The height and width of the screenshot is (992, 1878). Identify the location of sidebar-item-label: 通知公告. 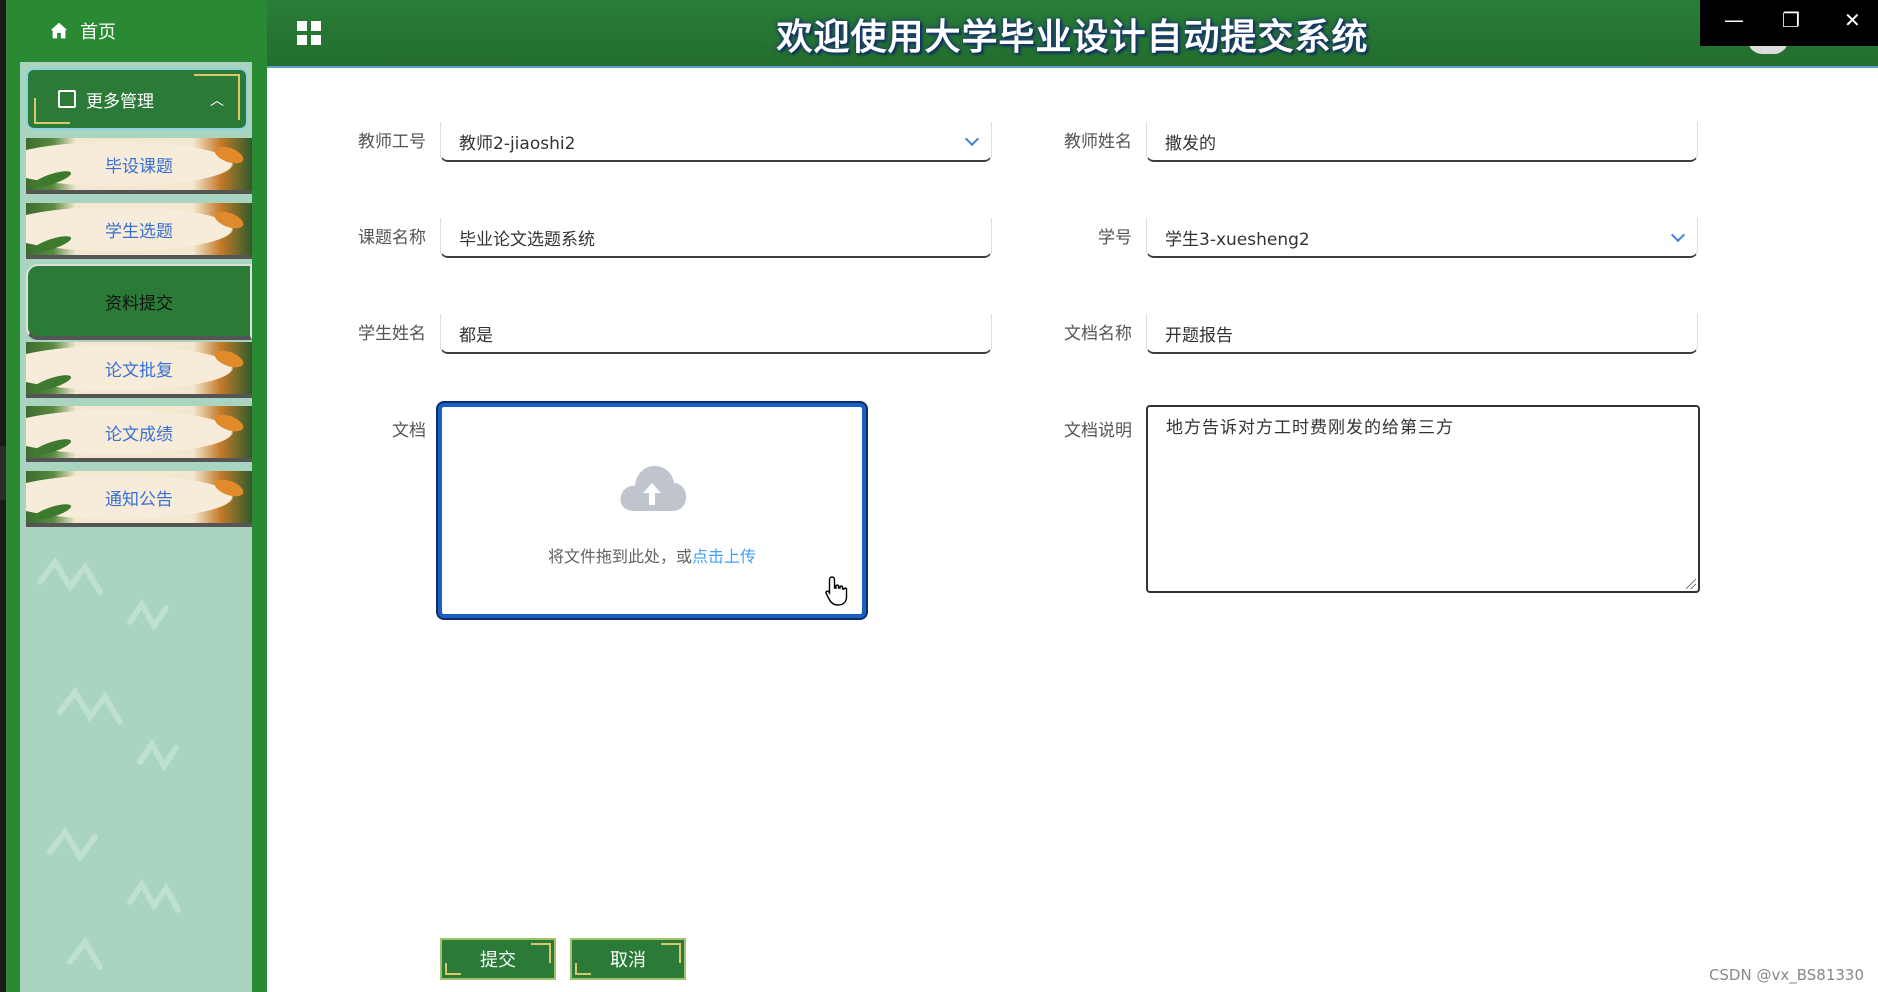
(139, 499).